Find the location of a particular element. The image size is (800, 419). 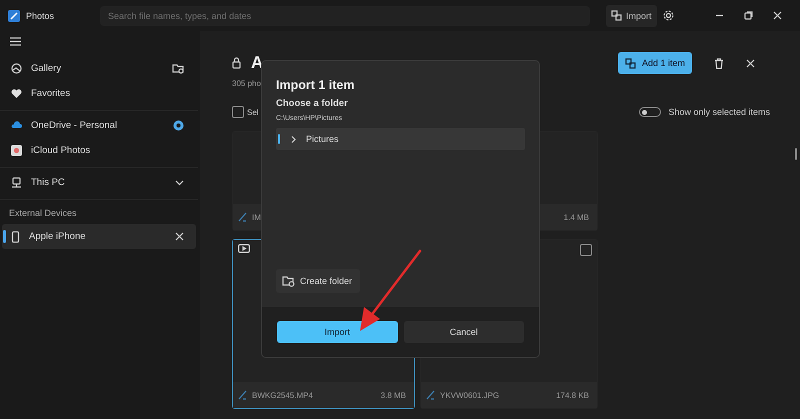

file-name: YKVW0601.JPG is located at coordinates (470, 395).